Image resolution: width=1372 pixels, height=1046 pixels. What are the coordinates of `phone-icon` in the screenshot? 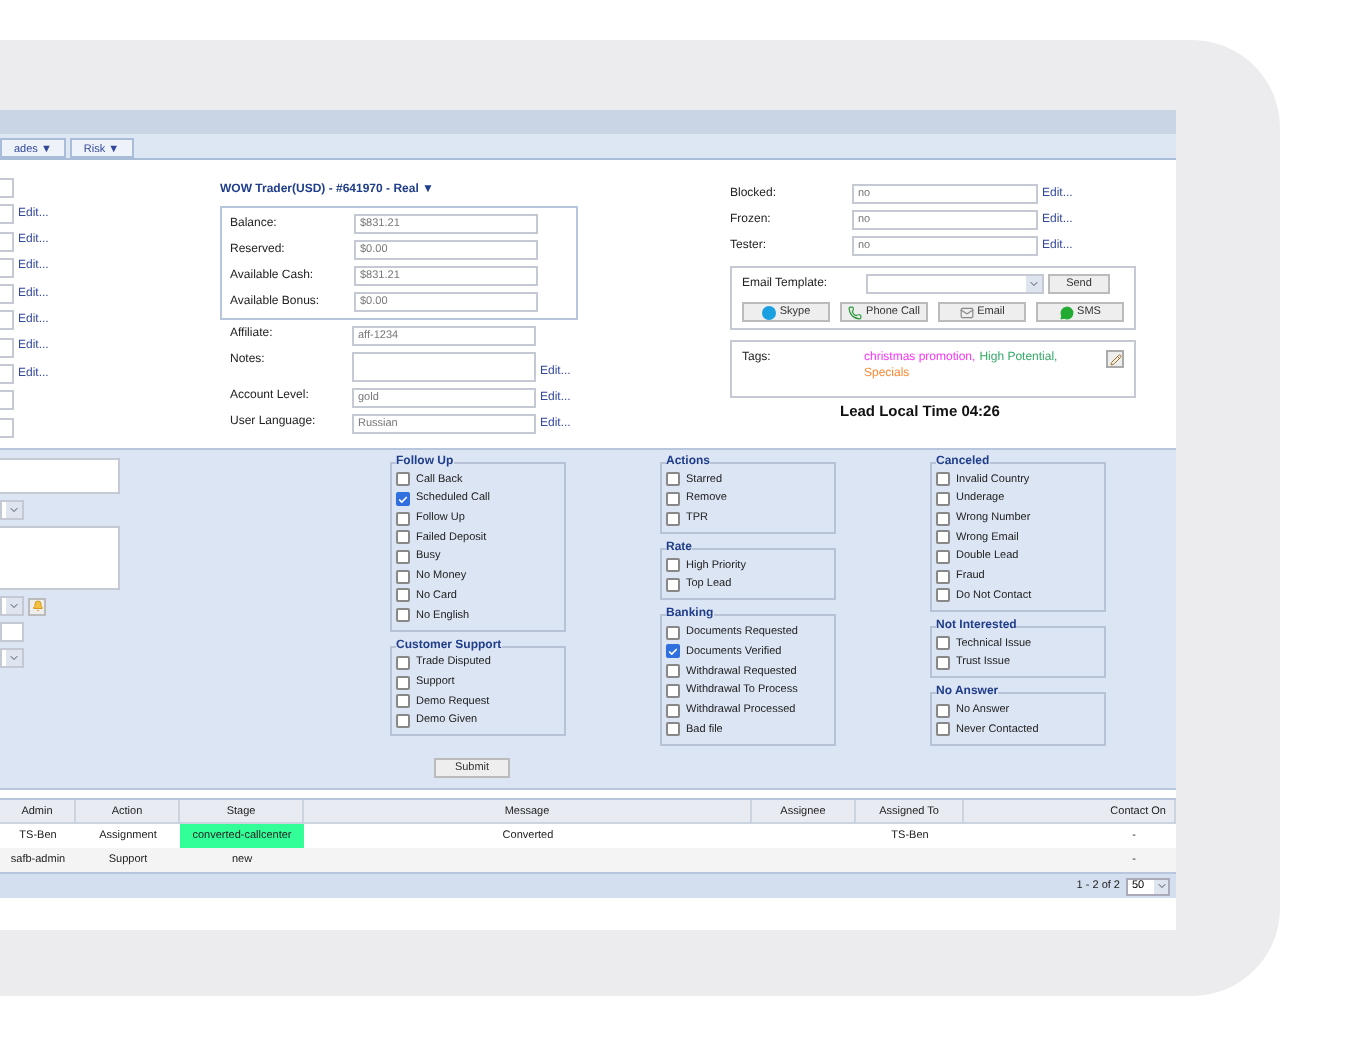 It's located at (855, 312).